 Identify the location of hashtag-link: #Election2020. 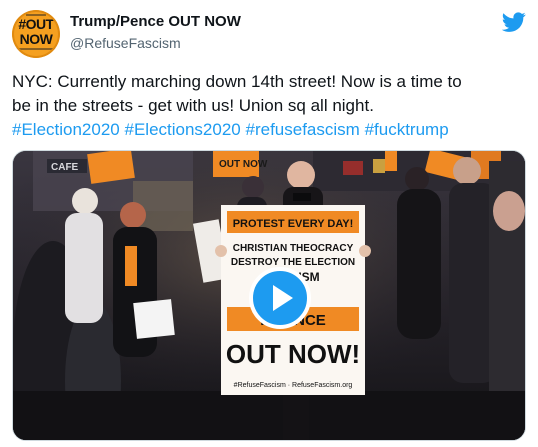
(66, 129).